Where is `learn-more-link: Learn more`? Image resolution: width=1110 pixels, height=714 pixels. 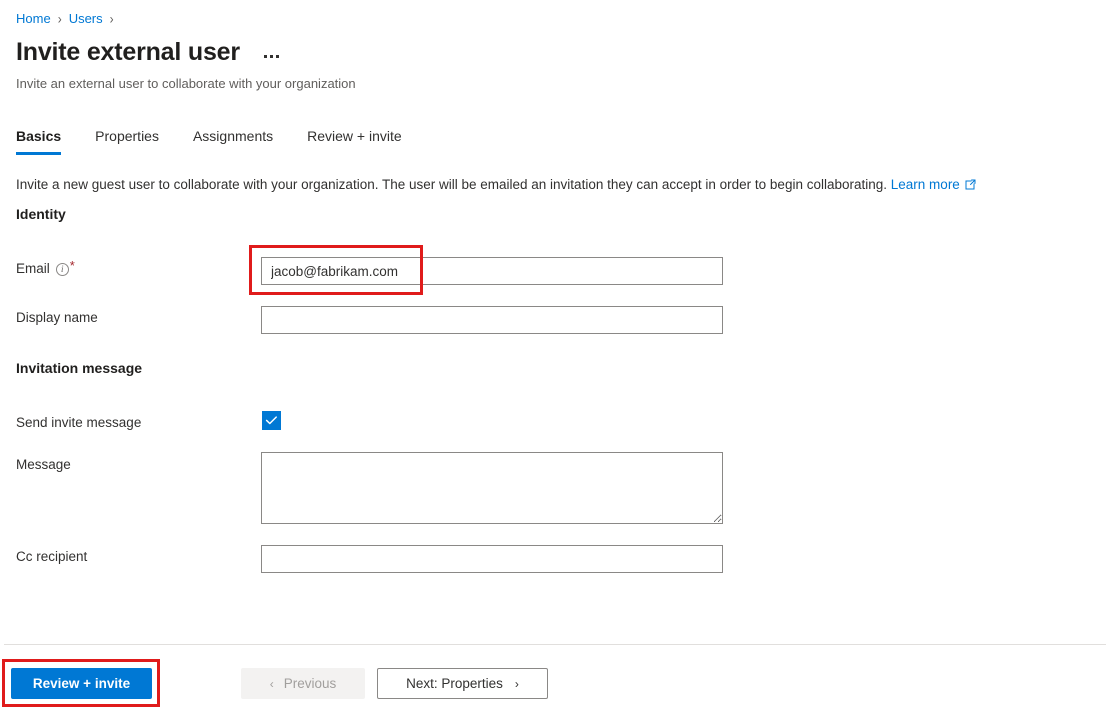 learn-more-link: Learn more is located at coordinates (925, 184).